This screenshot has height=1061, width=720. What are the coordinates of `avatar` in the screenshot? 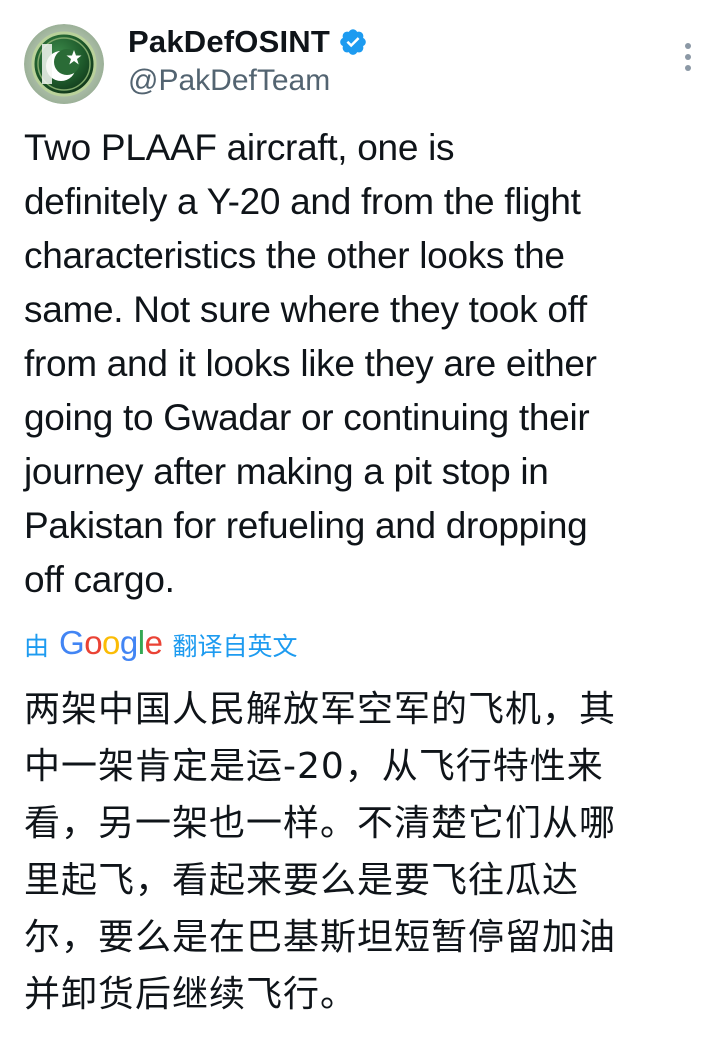 It's located at (64, 64).